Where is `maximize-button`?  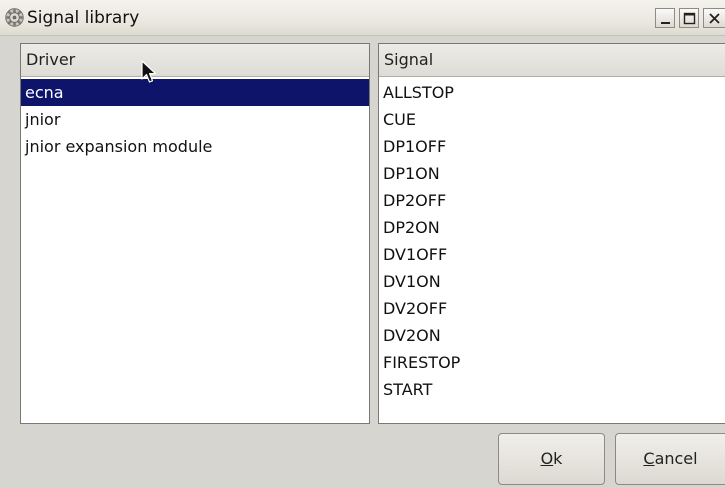 maximize-button is located at coordinates (689, 18).